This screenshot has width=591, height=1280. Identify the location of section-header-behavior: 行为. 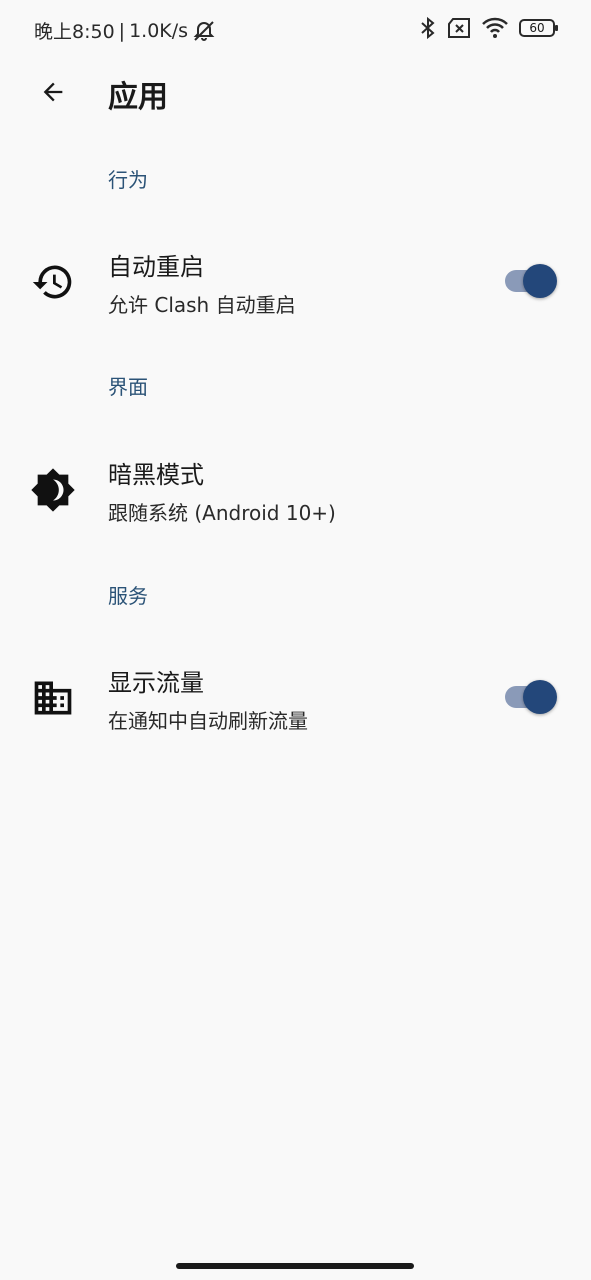
(128, 180).